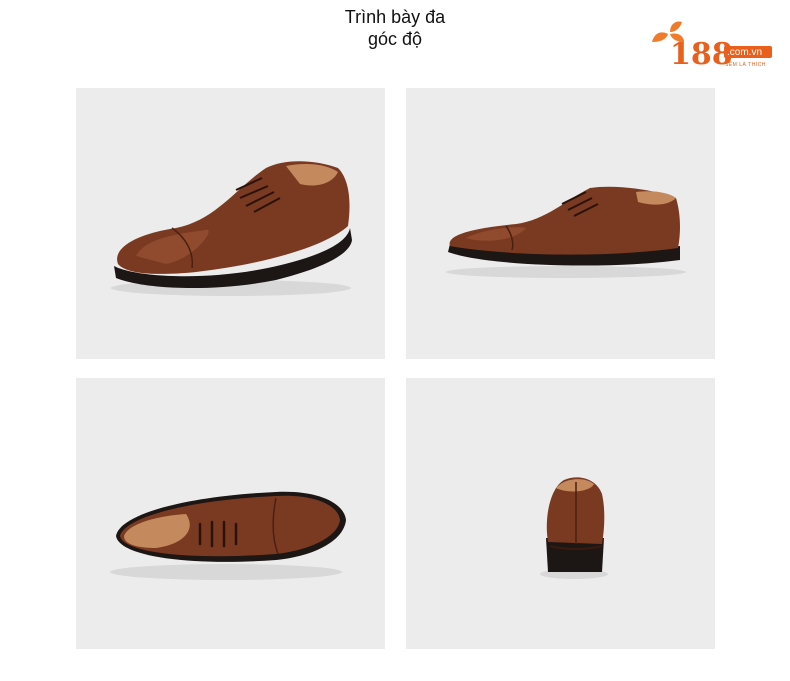  I want to click on brand-logo: 188 .com.vn SẼM LÀ THÍCH, so click(712, 46).